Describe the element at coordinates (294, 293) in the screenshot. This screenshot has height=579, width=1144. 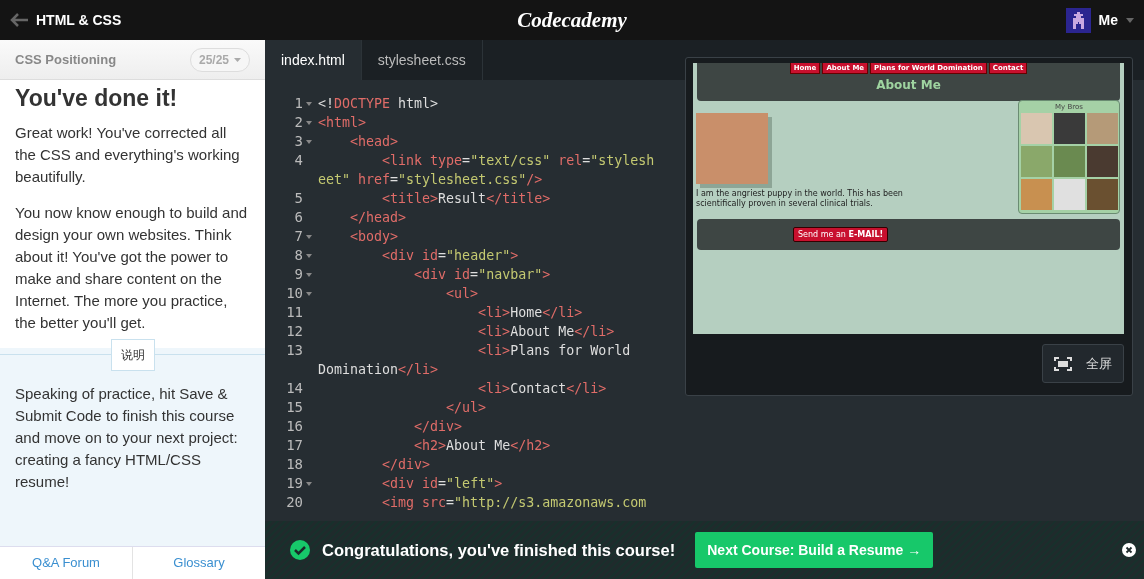
I see `line-number: 10` at that location.